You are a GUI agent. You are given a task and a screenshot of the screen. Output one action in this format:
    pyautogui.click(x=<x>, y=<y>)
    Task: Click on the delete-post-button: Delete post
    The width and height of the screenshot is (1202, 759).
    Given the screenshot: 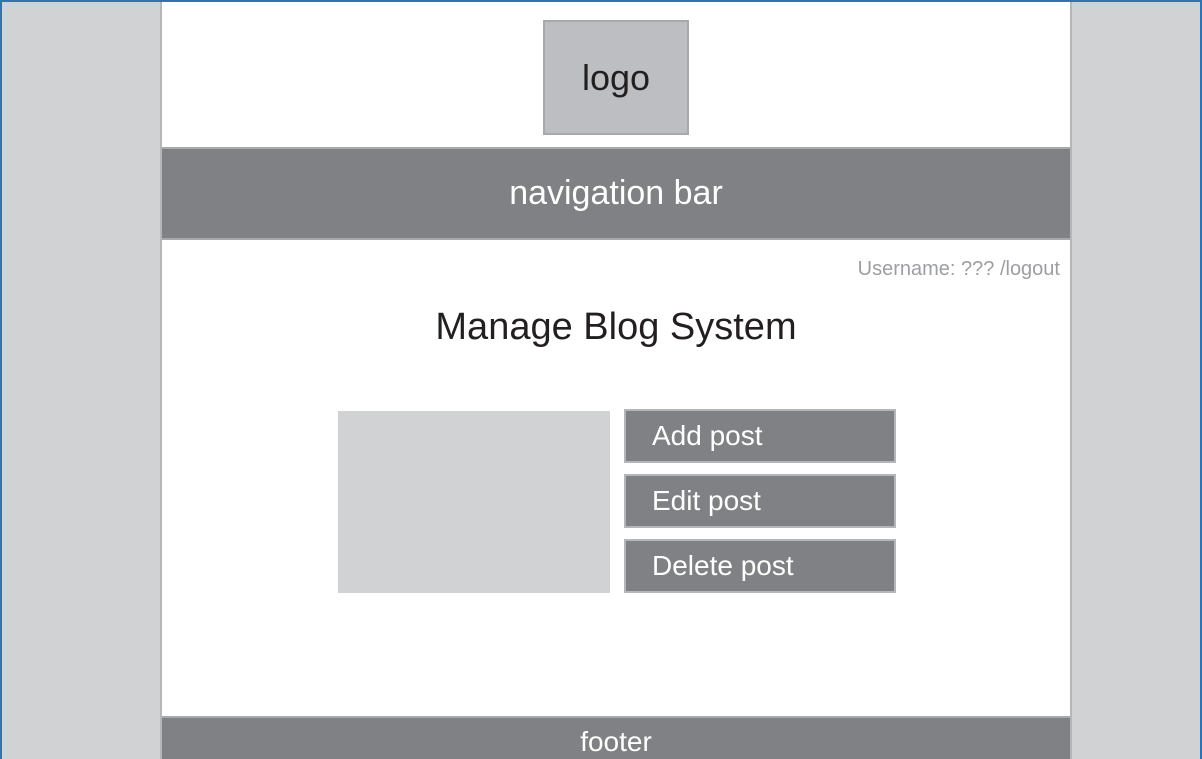 What is the action you would take?
    pyautogui.click(x=760, y=566)
    